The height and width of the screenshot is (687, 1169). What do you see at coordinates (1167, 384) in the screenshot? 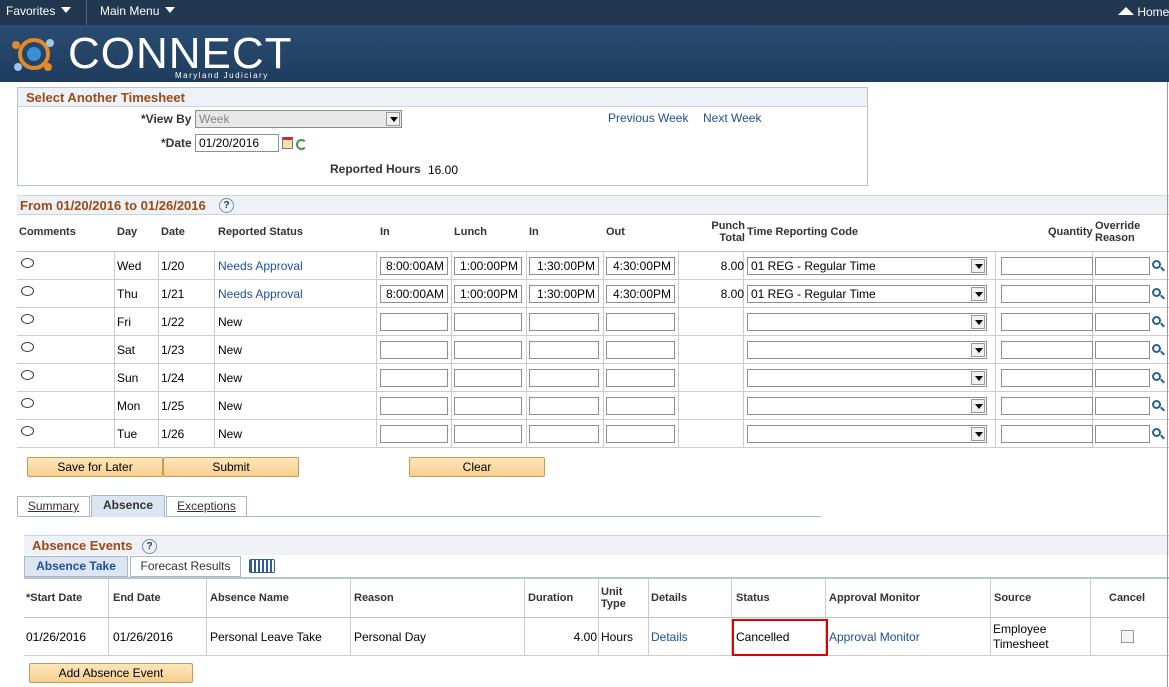
I see `page-right-border` at bounding box center [1167, 384].